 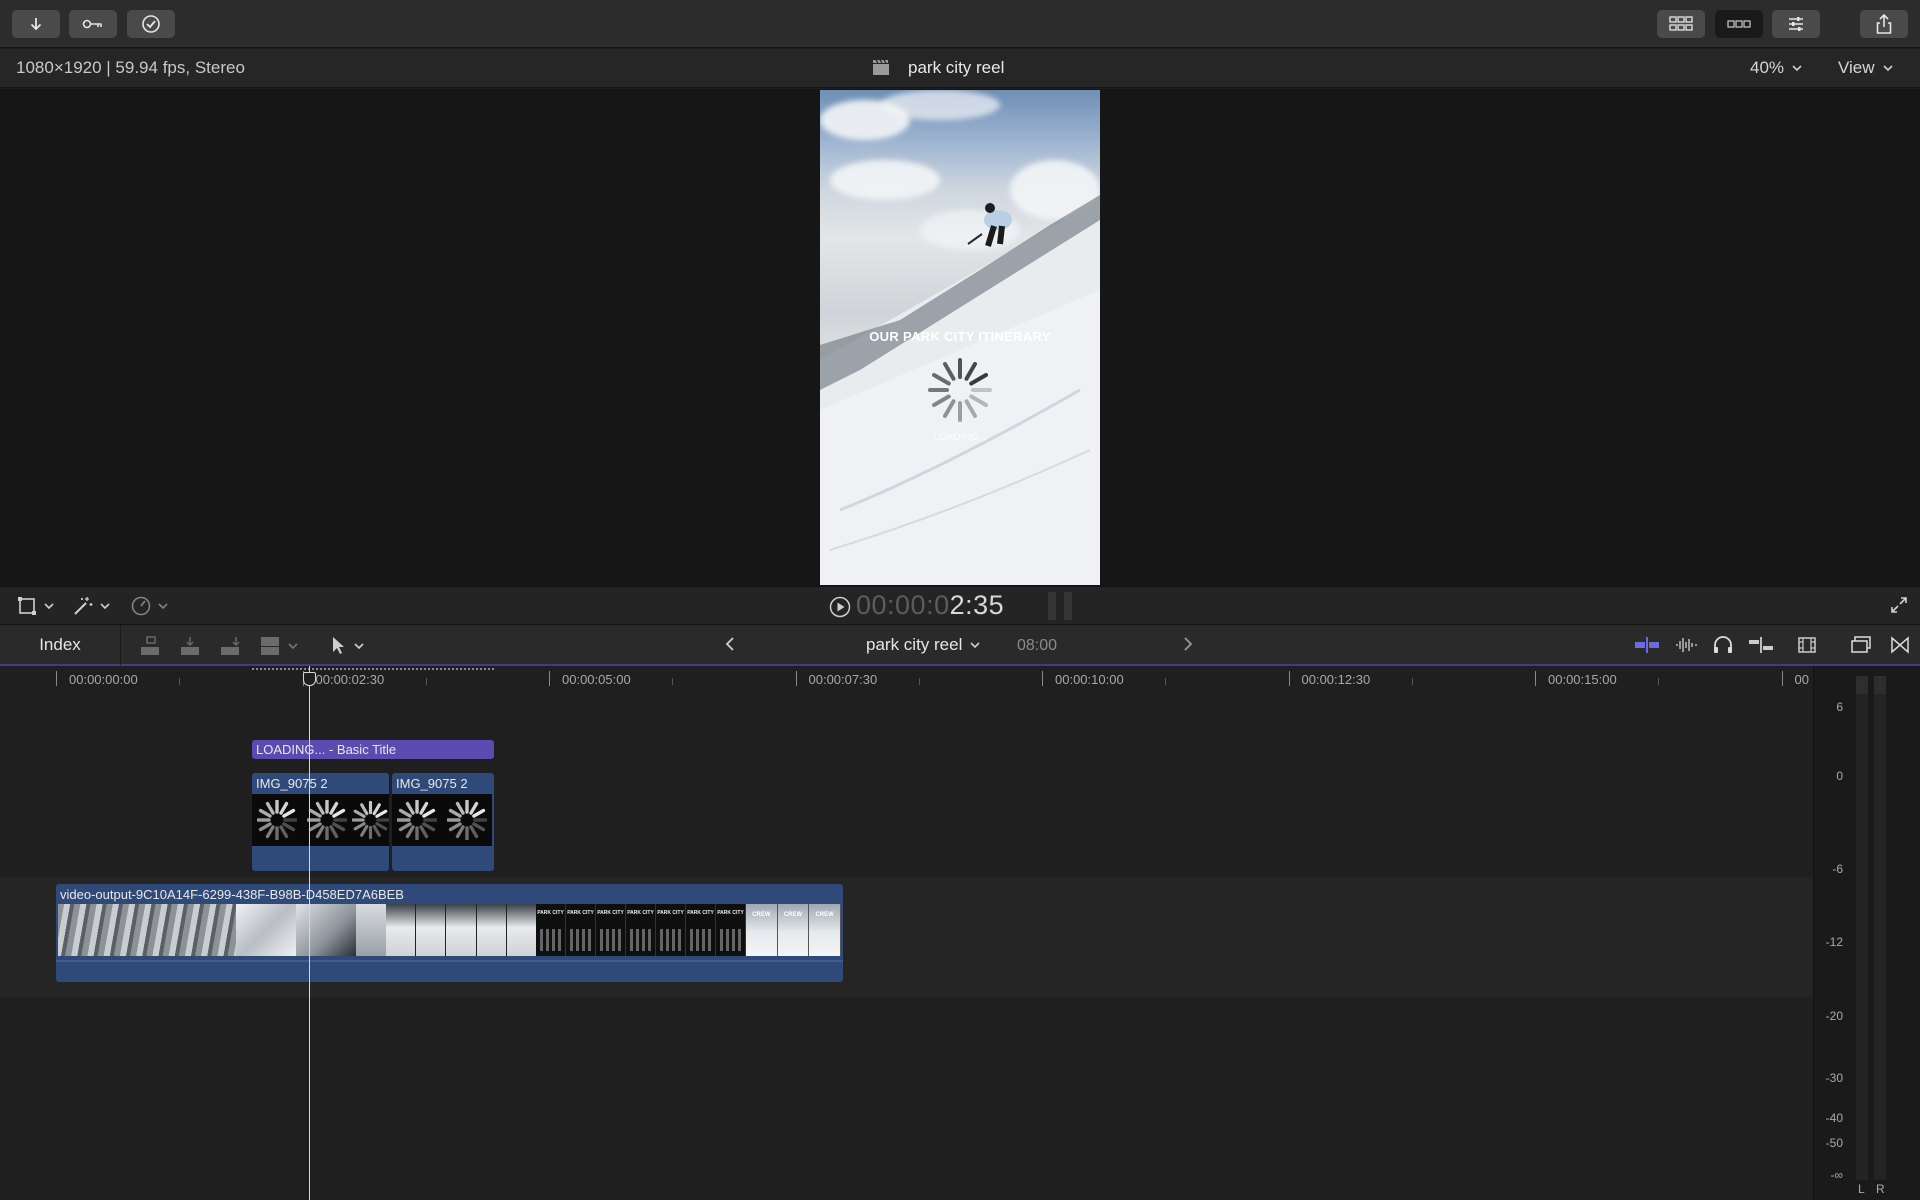 I want to click on ruler-tick-label: 00:00:02:30, so click(x=350, y=679).